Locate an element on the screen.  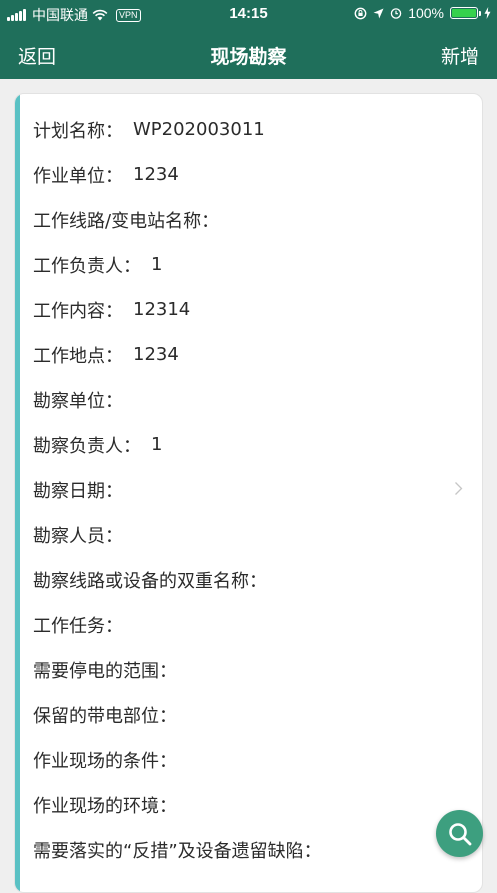
field-label: 保留的带电部位： is located at coordinates (105, 716).